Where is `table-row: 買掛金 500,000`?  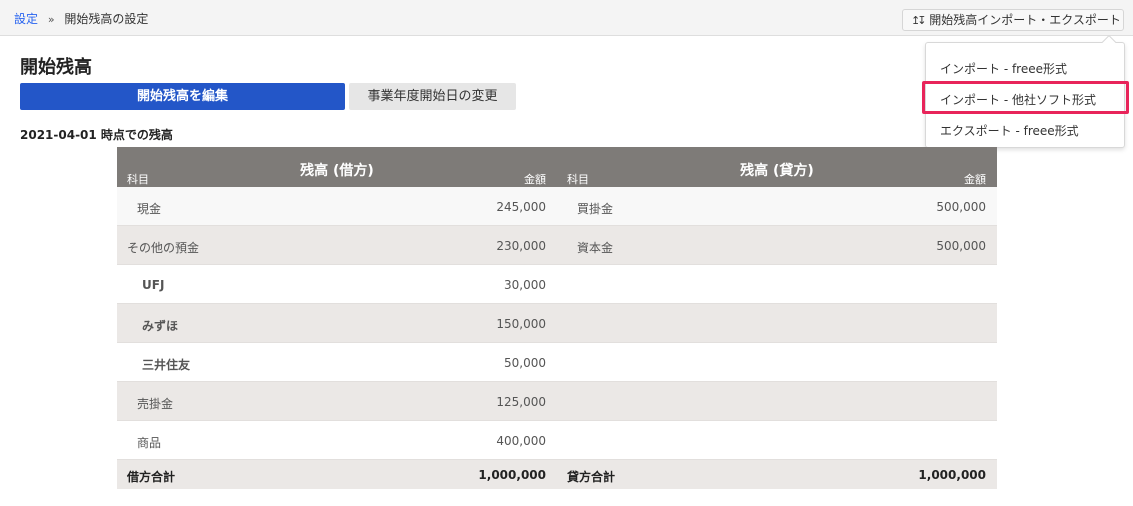
table-row: 買掛金 500,000 is located at coordinates (777, 206).